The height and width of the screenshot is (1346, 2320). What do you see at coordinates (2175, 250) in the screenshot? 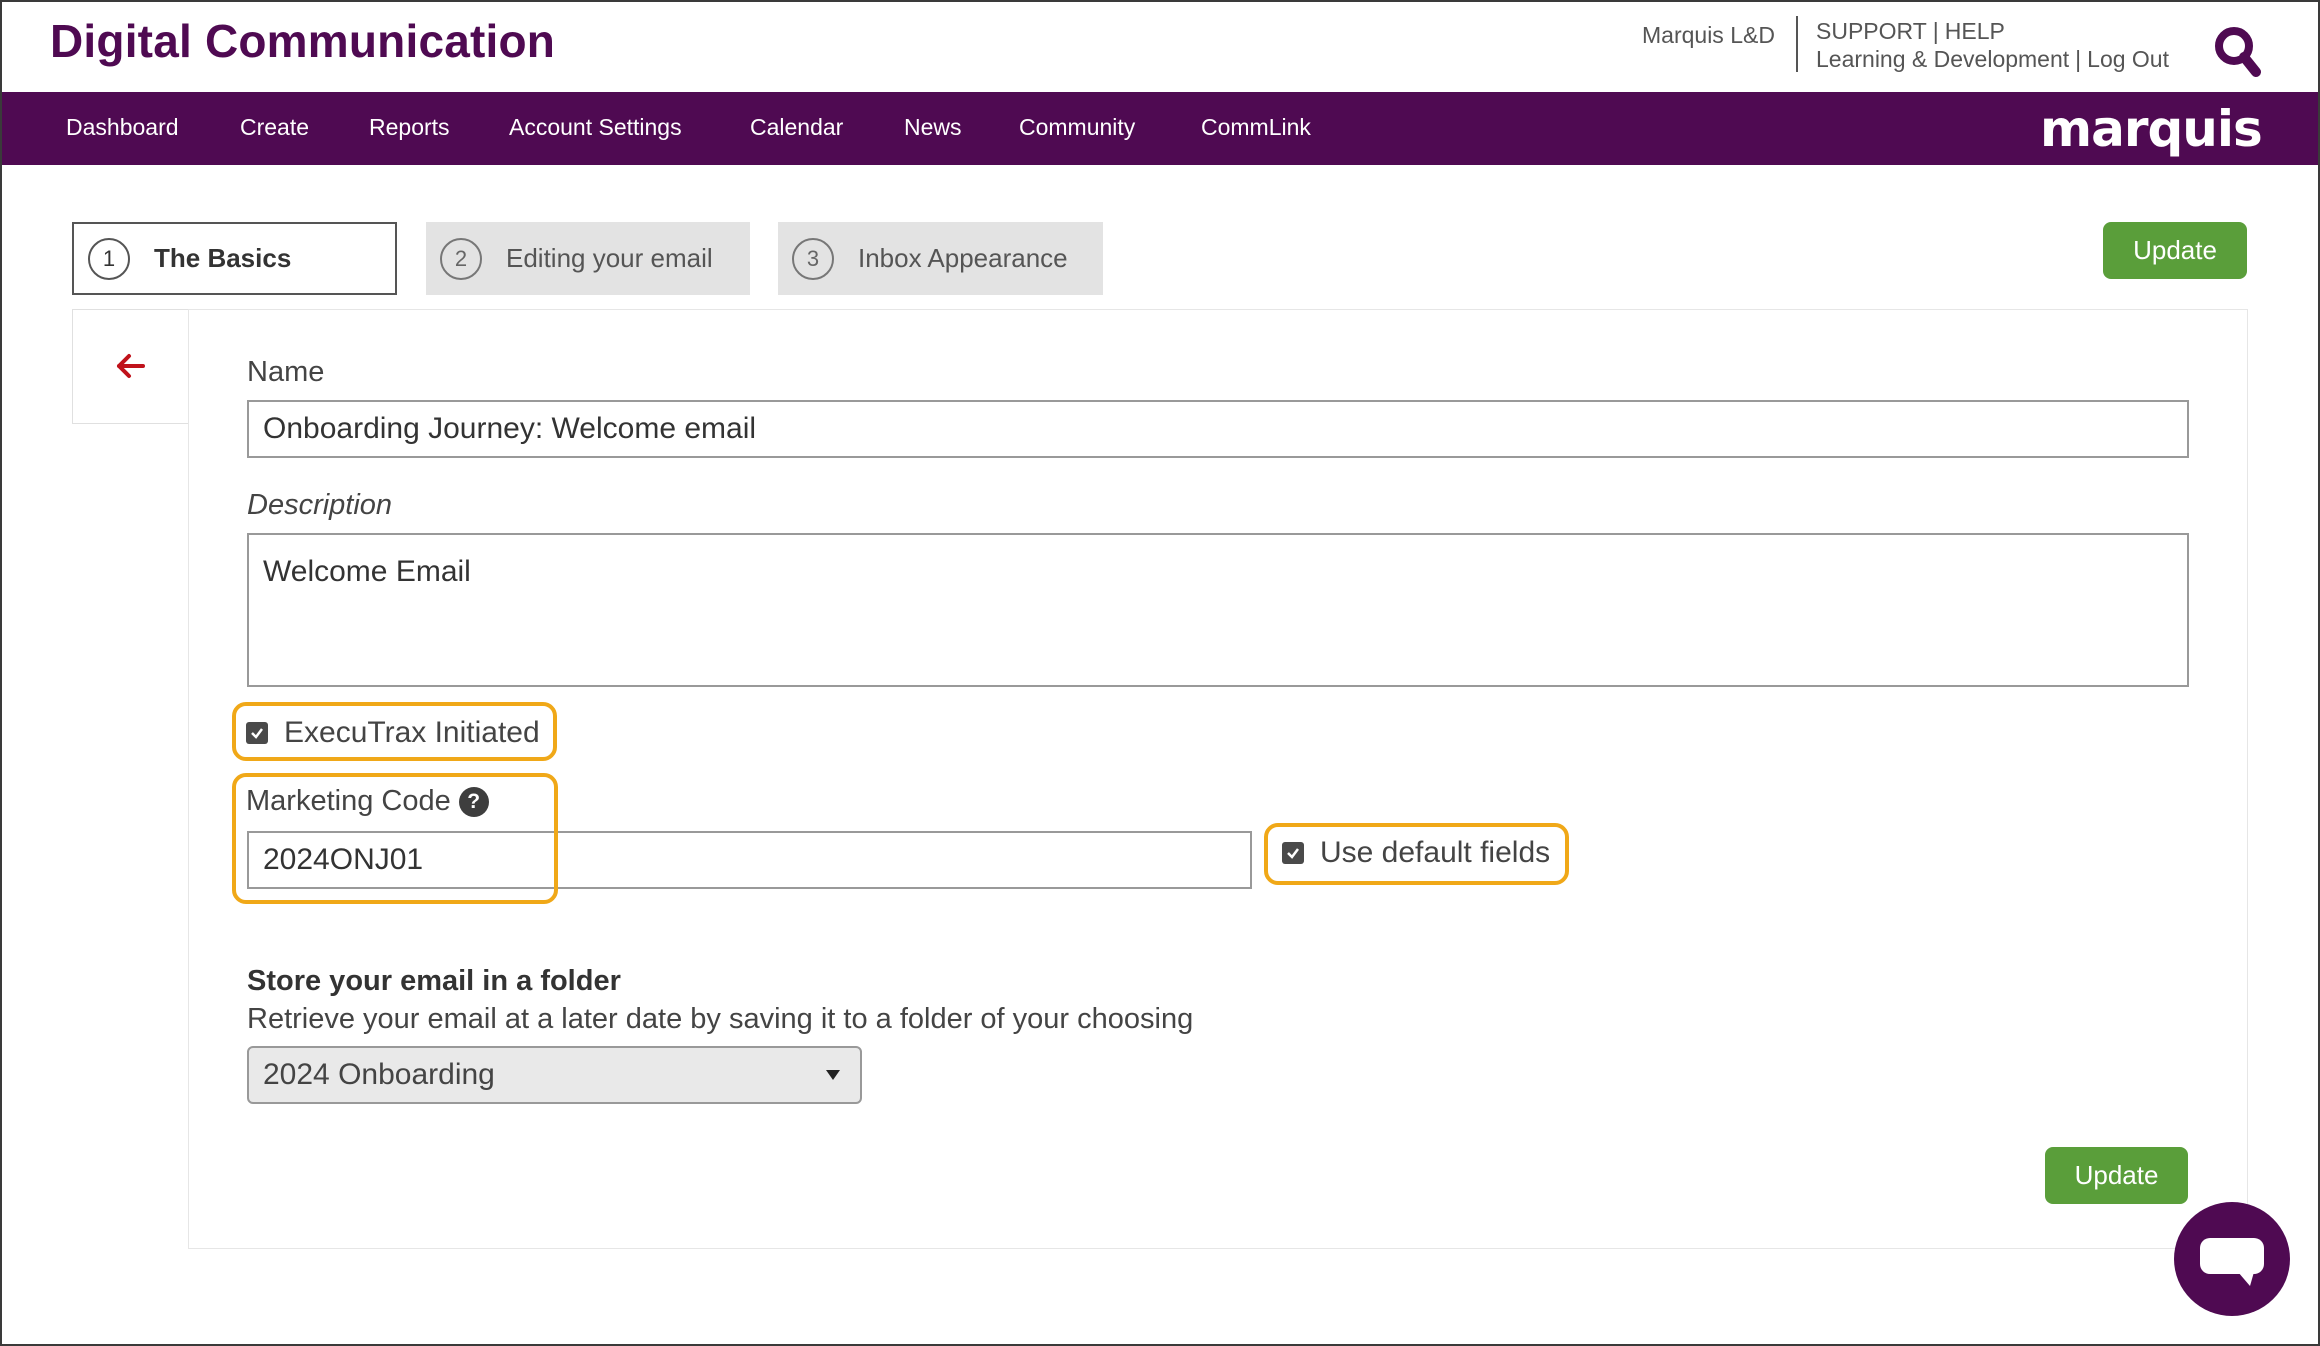
I see `update-button-top: Update` at bounding box center [2175, 250].